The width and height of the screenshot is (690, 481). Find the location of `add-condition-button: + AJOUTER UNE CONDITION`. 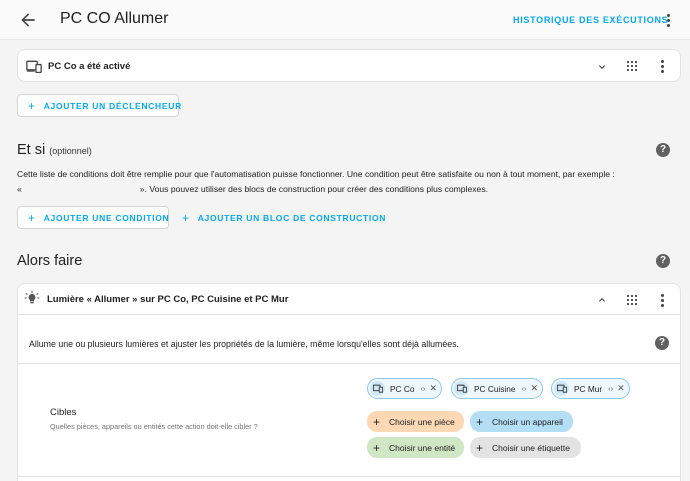

add-condition-button: + AJOUTER UNE CONDITION is located at coordinates (93, 217).